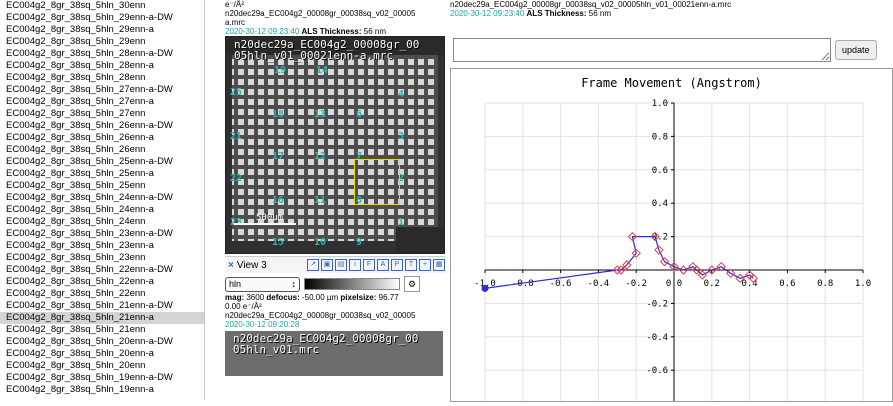 This screenshot has height=406, width=893. What do you see at coordinates (102, 42) in the screenshot?
I see `file-list-item: EC004g2_8gr_38sq_5hln_29enn` at bounding box center [102, 42].